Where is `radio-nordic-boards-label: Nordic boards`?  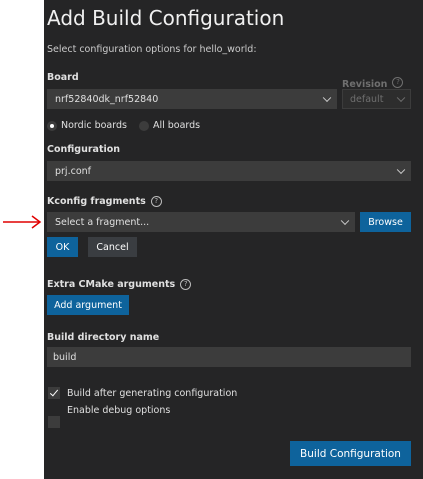 radio-nordic-boards-label: Nordic boards is located at coordinates (94, 125).